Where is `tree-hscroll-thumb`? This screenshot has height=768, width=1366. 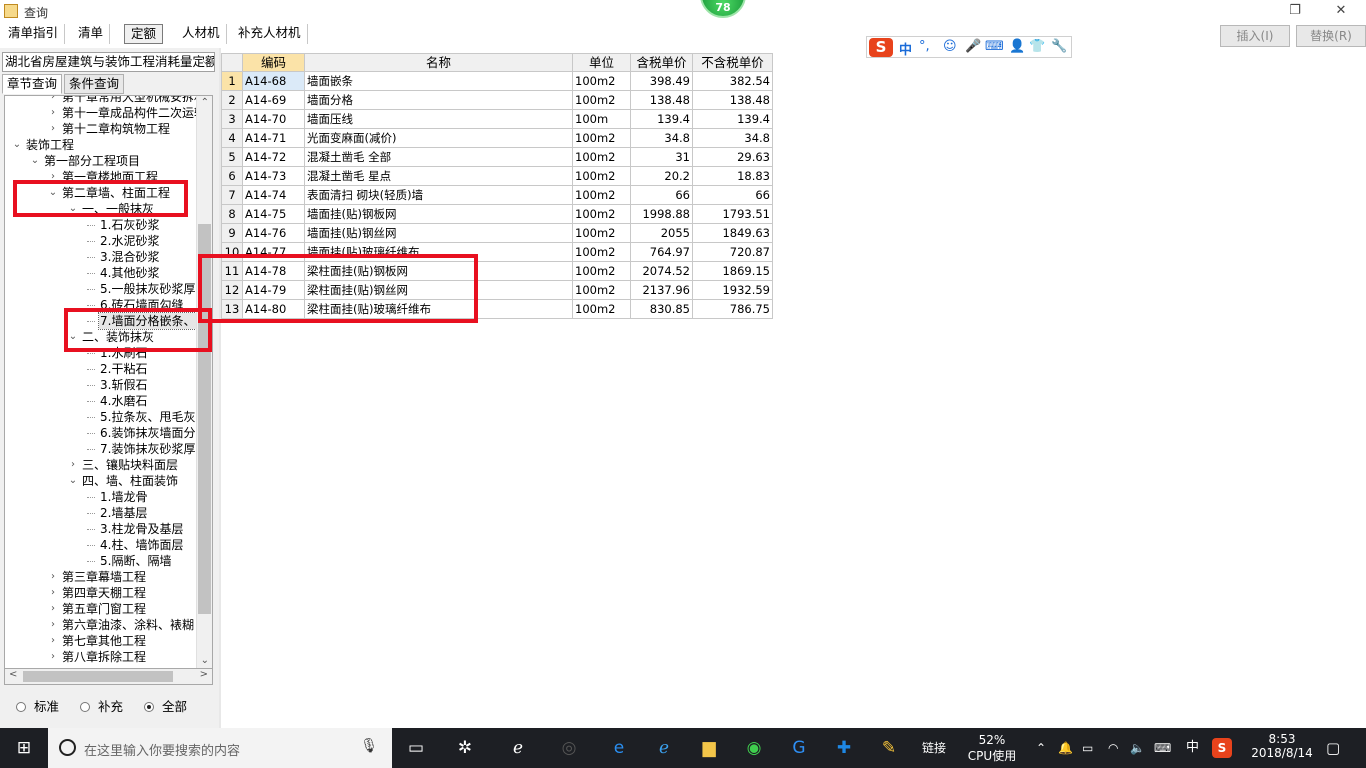 tree-hscroll-thumb is located at coordinates (98, 676).